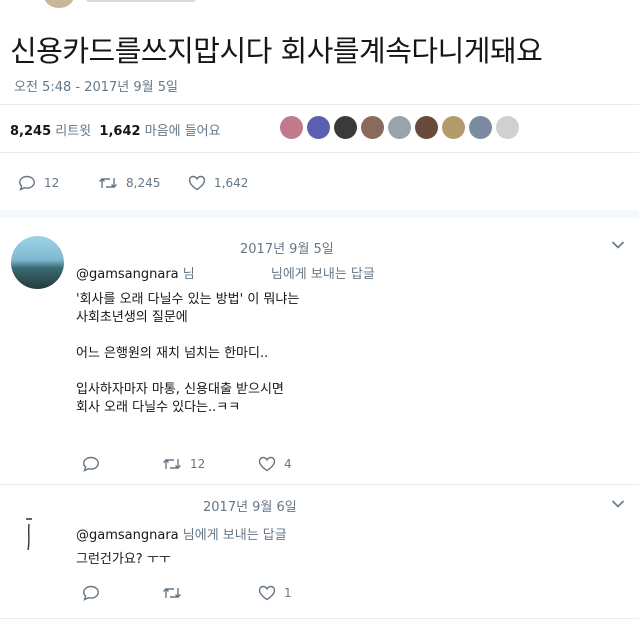 The width and height of the screenshot is (639, 638). I want to click on section-divider, so click(319, 214).